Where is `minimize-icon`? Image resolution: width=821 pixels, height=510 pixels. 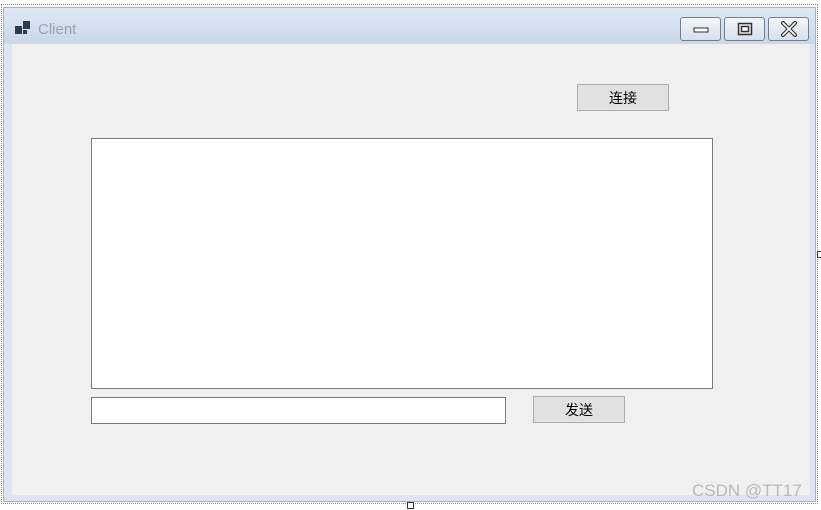 minimize-icon is located at coordinates (700, 30).